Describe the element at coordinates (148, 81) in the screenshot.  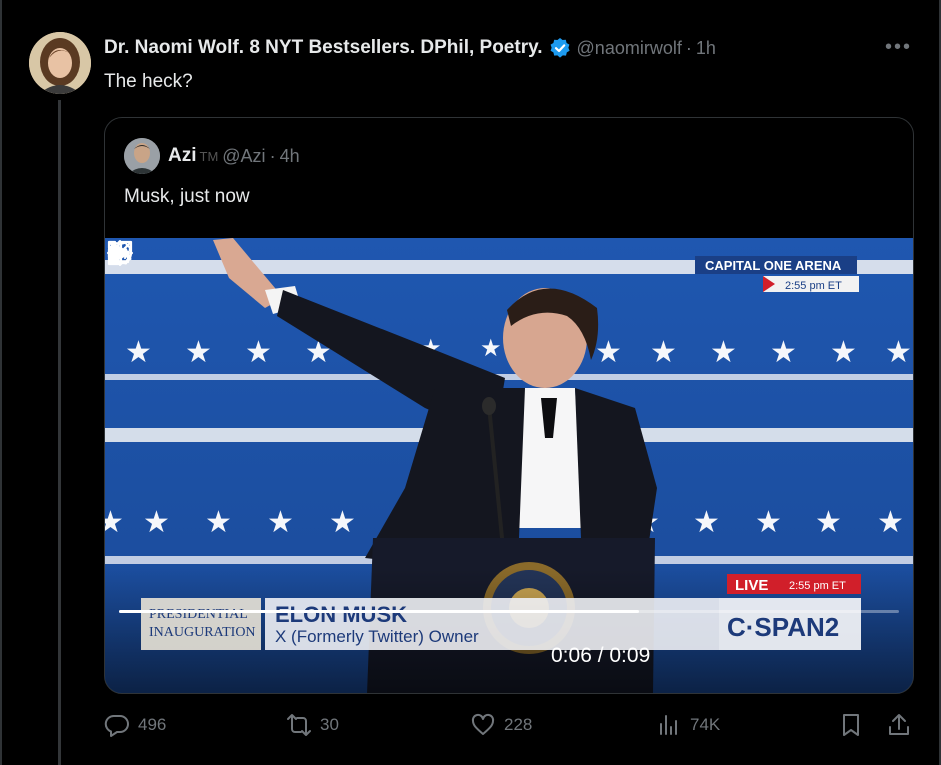
I see `post-text: The heck?` at that location.